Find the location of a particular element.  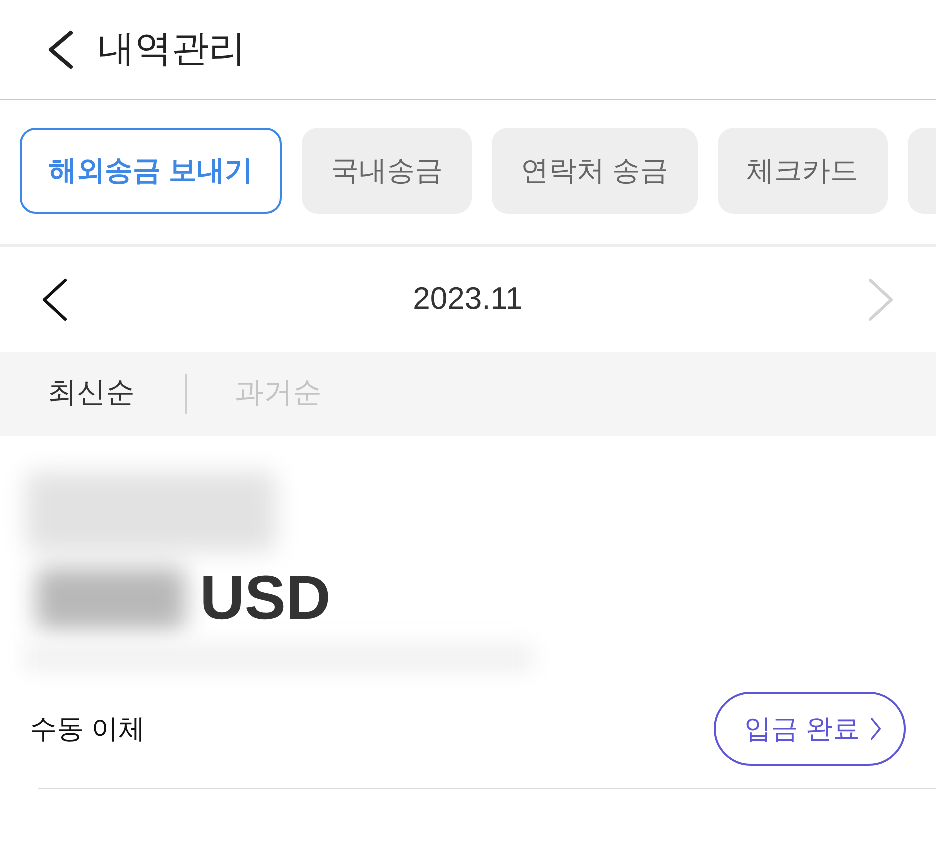

back-icon is located at coordinates (61, 50).